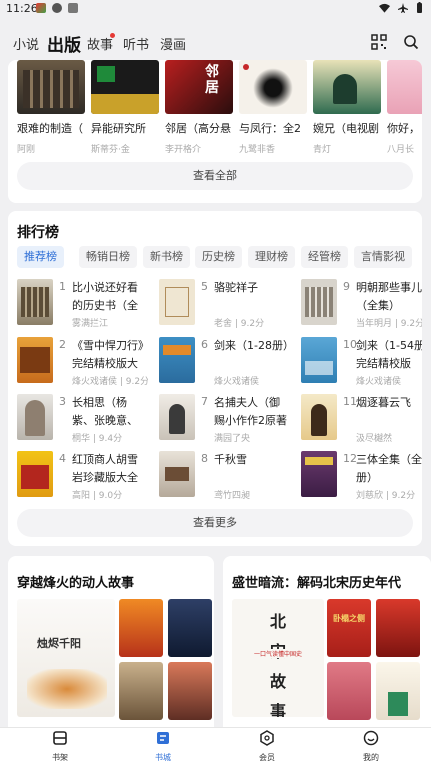 The height and width of the screenshot is (766, 431). I want to click on rank-item: 12 三体全集（全3册） 刘慈欣 | 9.2分, so click(361, 476).